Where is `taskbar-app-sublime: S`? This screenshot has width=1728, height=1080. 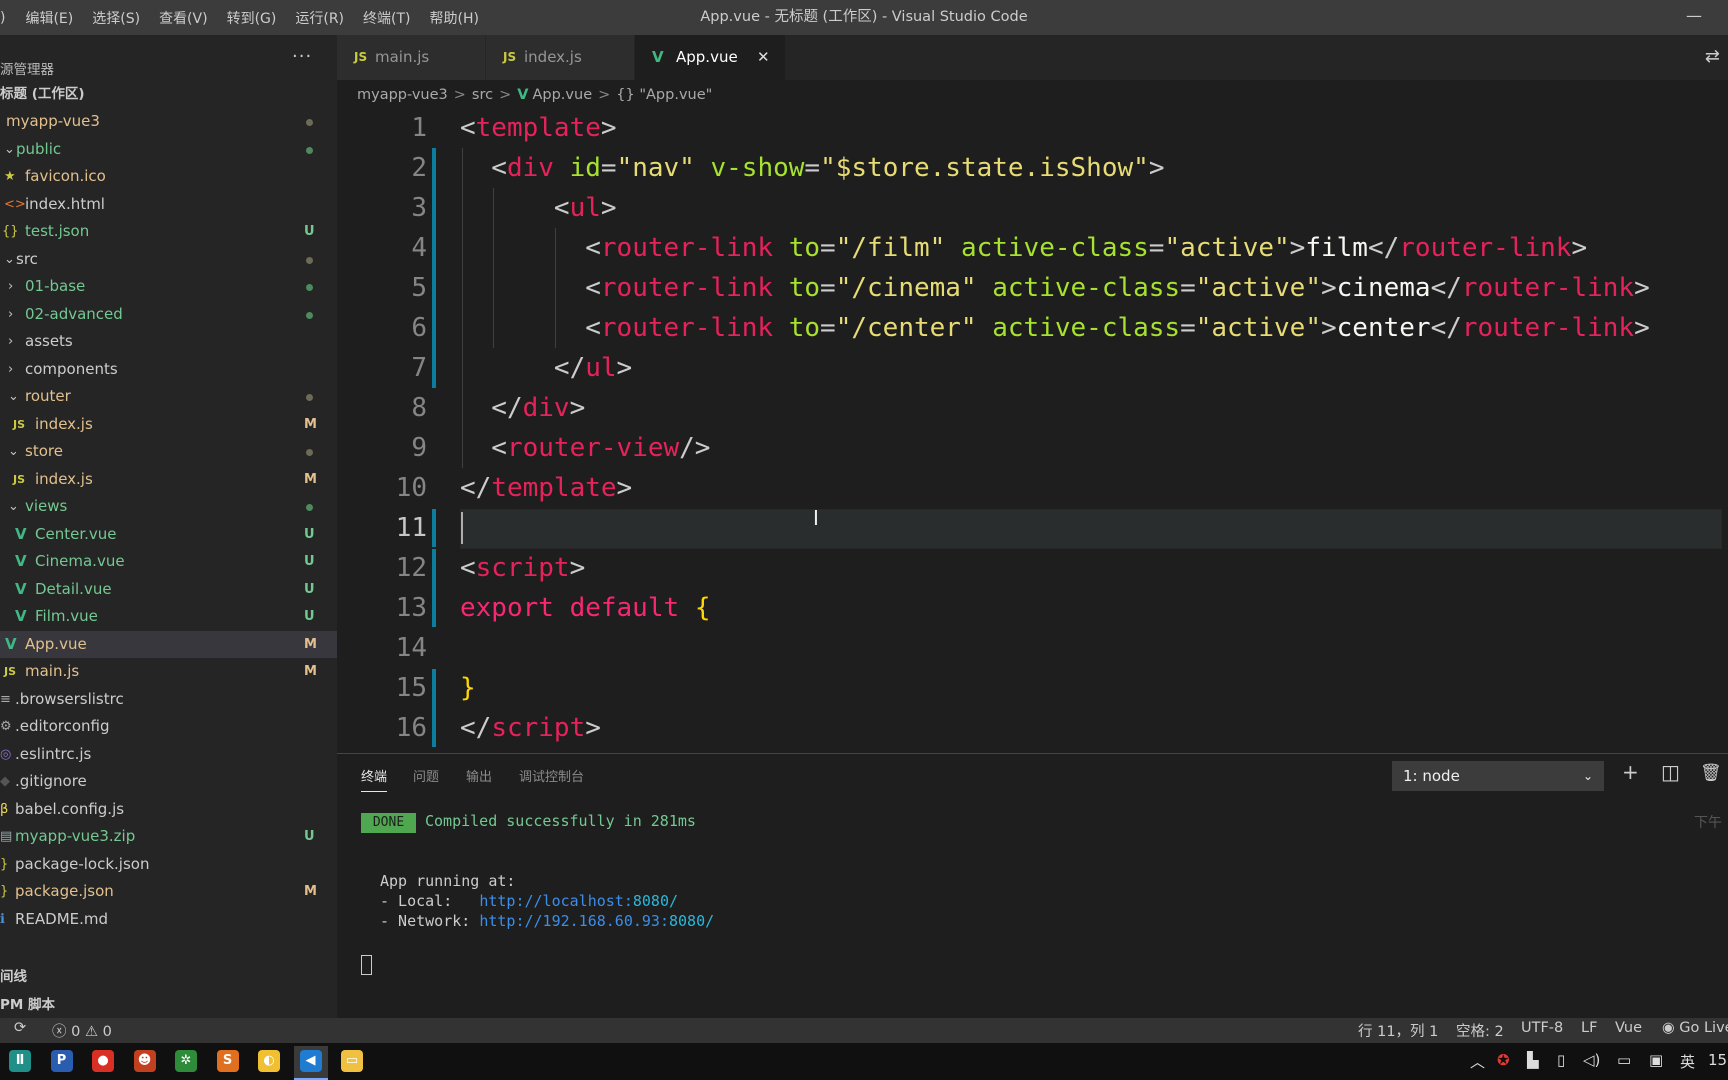 taskbar-app-sublime: S is located at coordinates (228, 1062).